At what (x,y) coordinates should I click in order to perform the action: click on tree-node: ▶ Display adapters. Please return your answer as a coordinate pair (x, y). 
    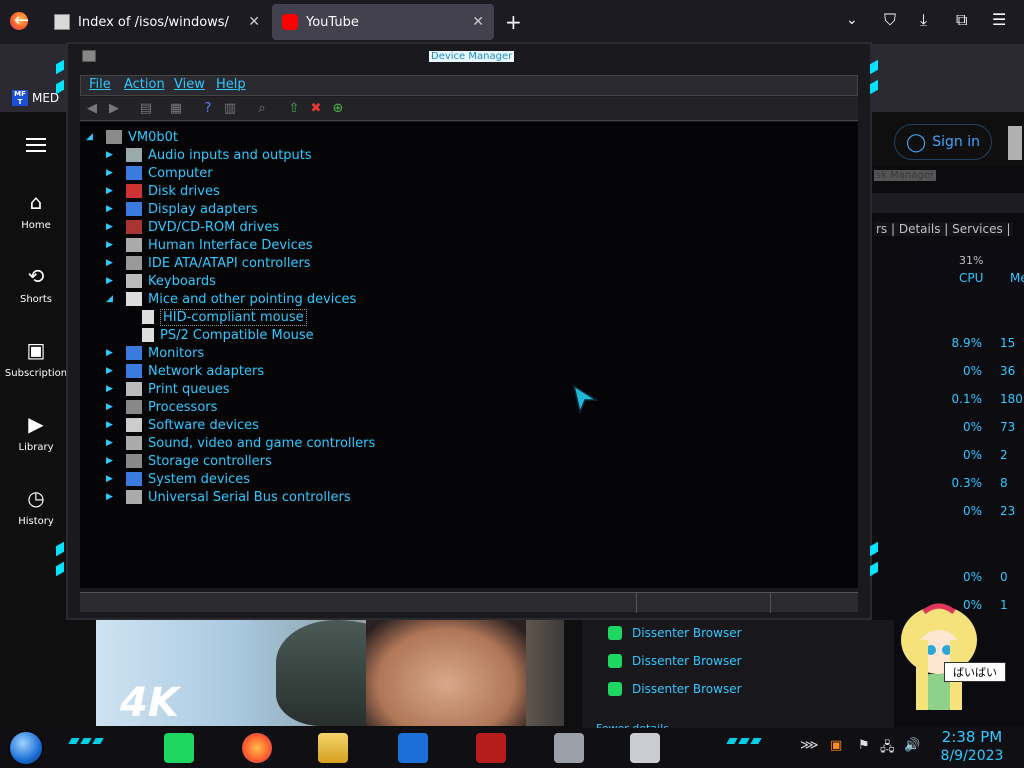
    Looking at the image, I should click on (182, 209).